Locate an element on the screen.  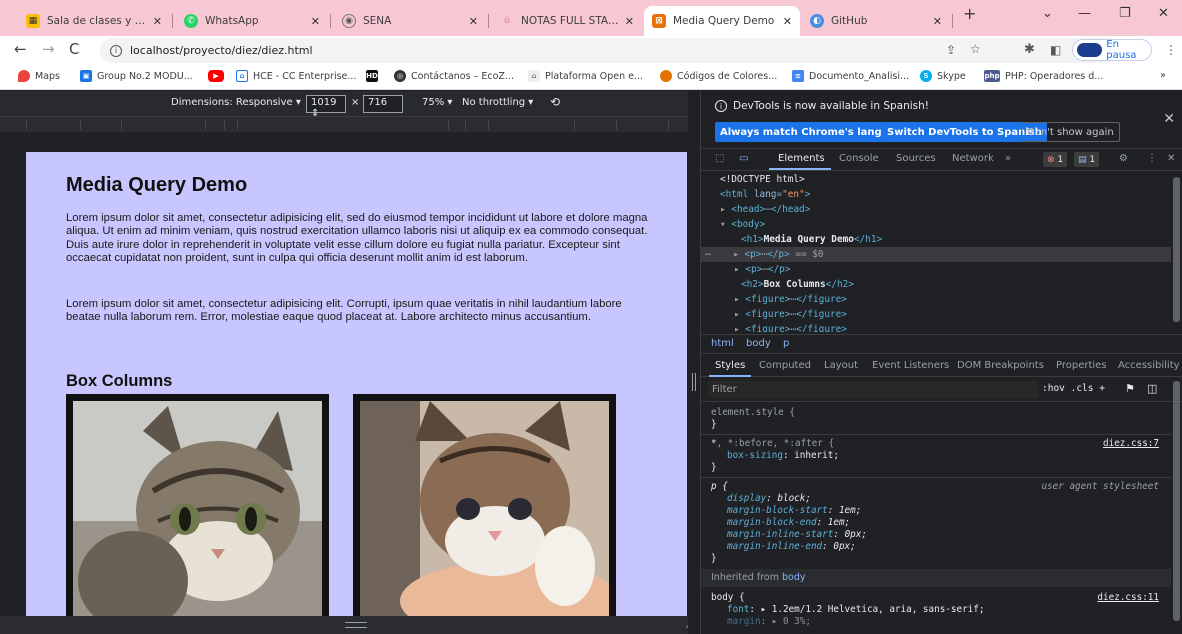
source-link-diez-css-7: diez.css:7 is located at coordinates (1131, 443).